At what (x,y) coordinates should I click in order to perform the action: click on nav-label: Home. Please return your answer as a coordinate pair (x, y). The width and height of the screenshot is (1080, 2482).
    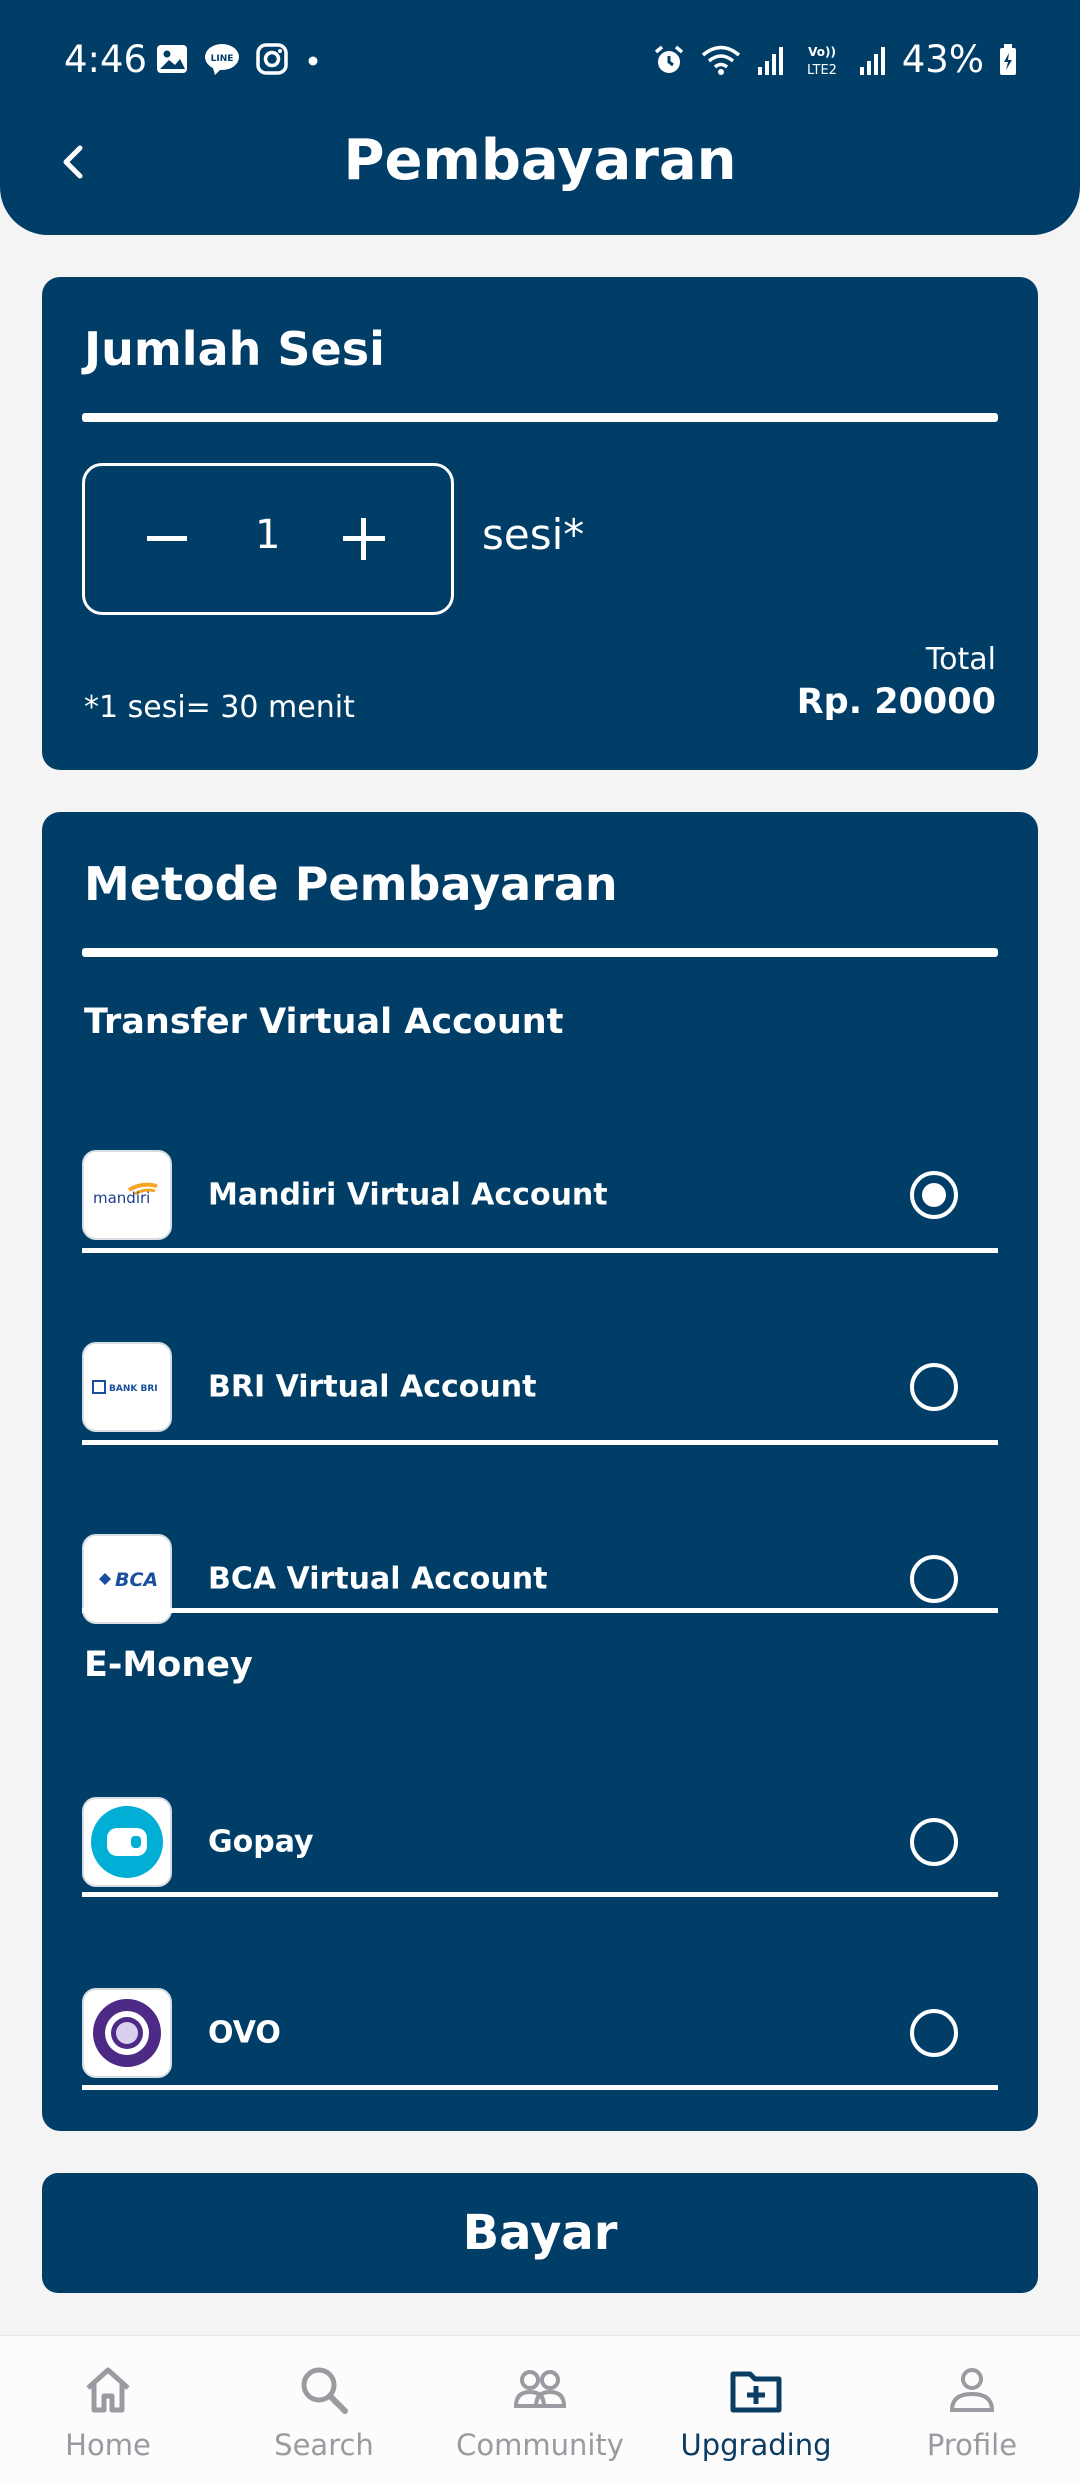
    Looking at the image, I should click on (108, 2445).